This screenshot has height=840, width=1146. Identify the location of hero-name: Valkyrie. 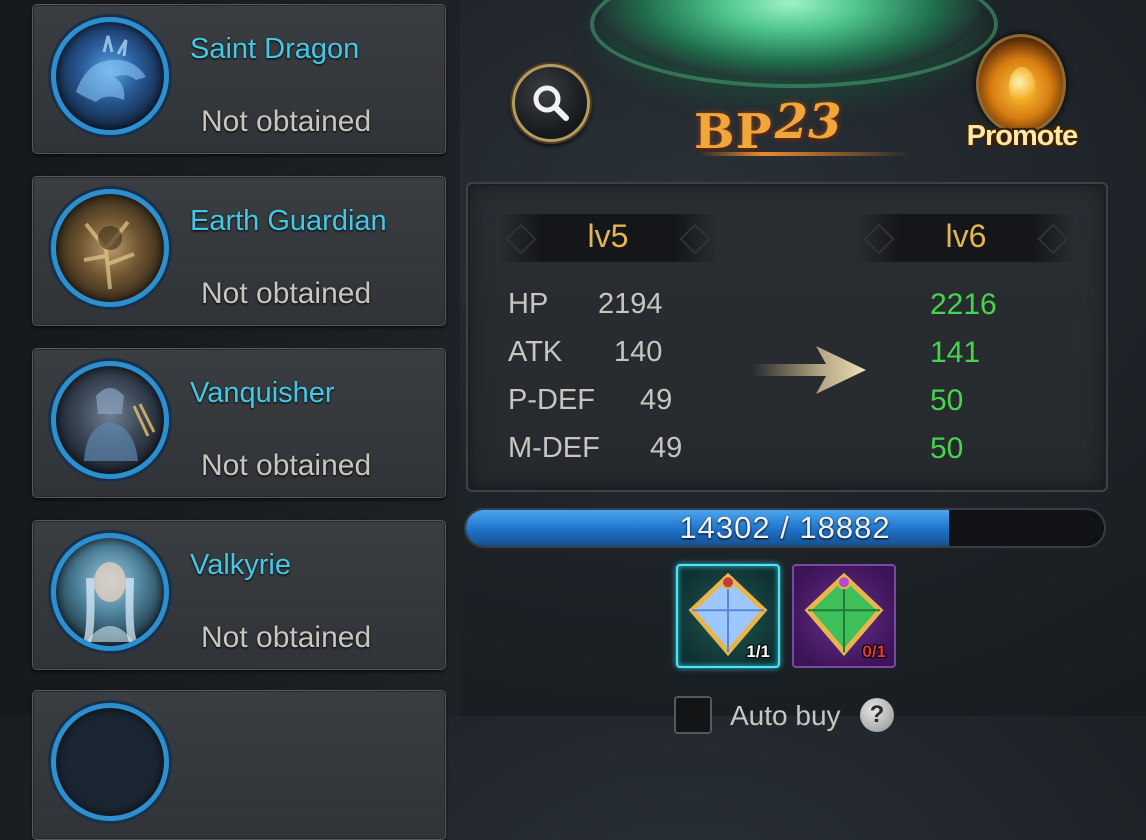
(240, 565).